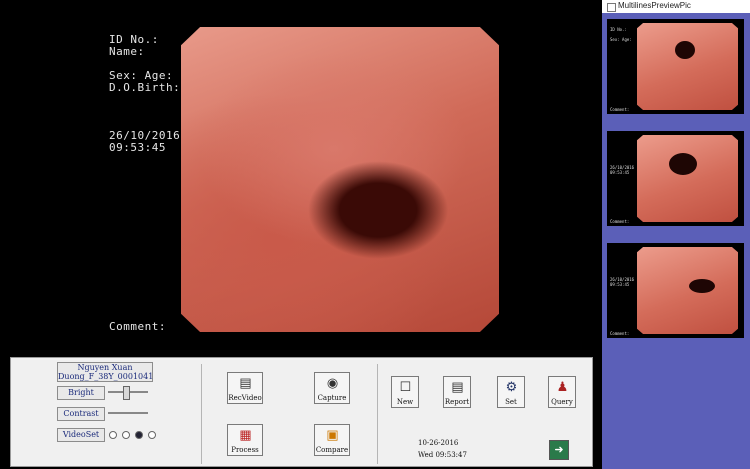  Describe the element at coordinates (332, 382) in the screenshot. I see `capture-icon: ◉` at that location.